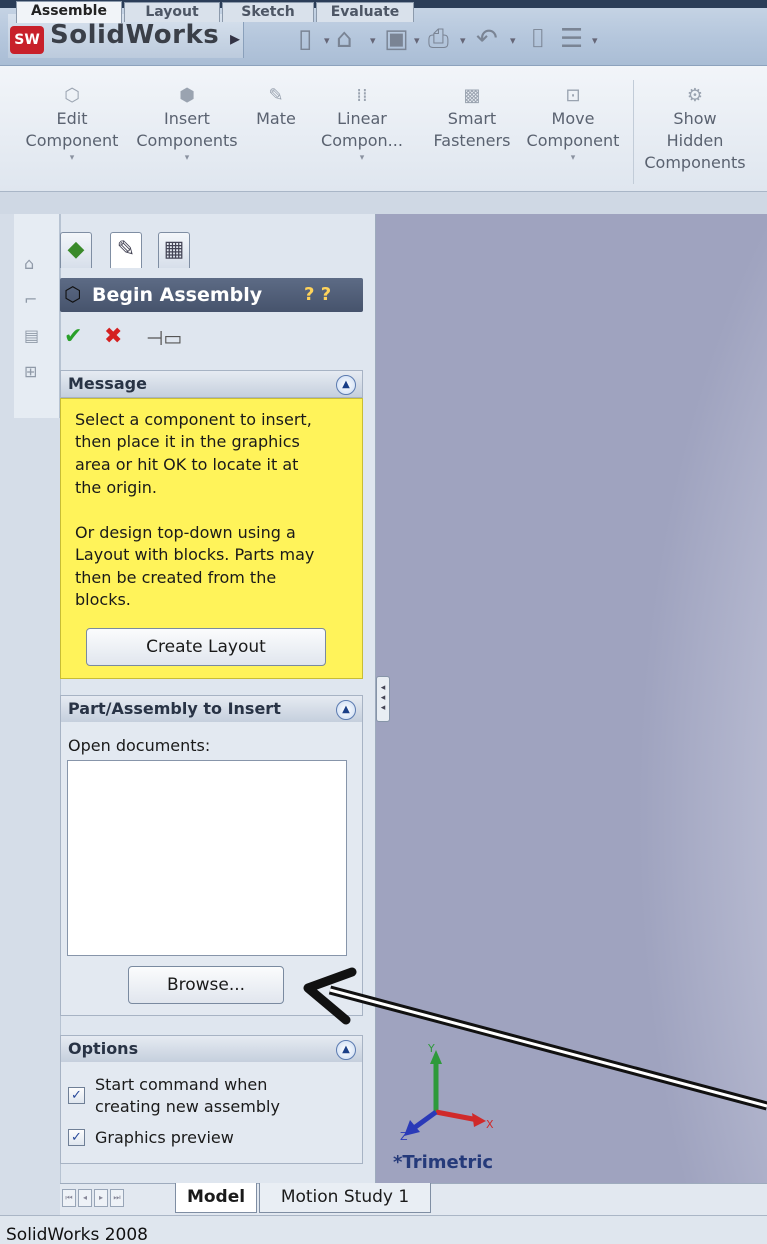 Image resolution: width=767 pixels, height=1244 pixels. Describe the element at coordinates (362, 125) in the screenshot. I see `linear-component-pattern-button: ⁞⁞ Linear Compon... ▾` at that location.